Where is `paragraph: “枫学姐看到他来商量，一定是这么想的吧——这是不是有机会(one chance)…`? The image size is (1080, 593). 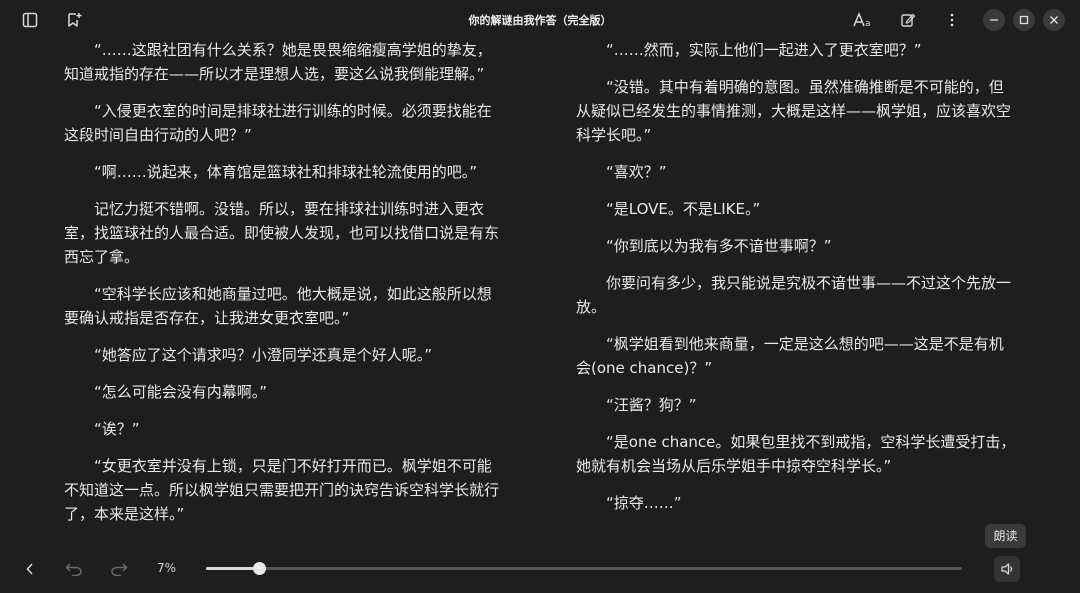
paragraph: “枫学姐看到他来商量，一定是这么想的吧——这是不是有机会(one chance)… is located at coordinates (790, 356).